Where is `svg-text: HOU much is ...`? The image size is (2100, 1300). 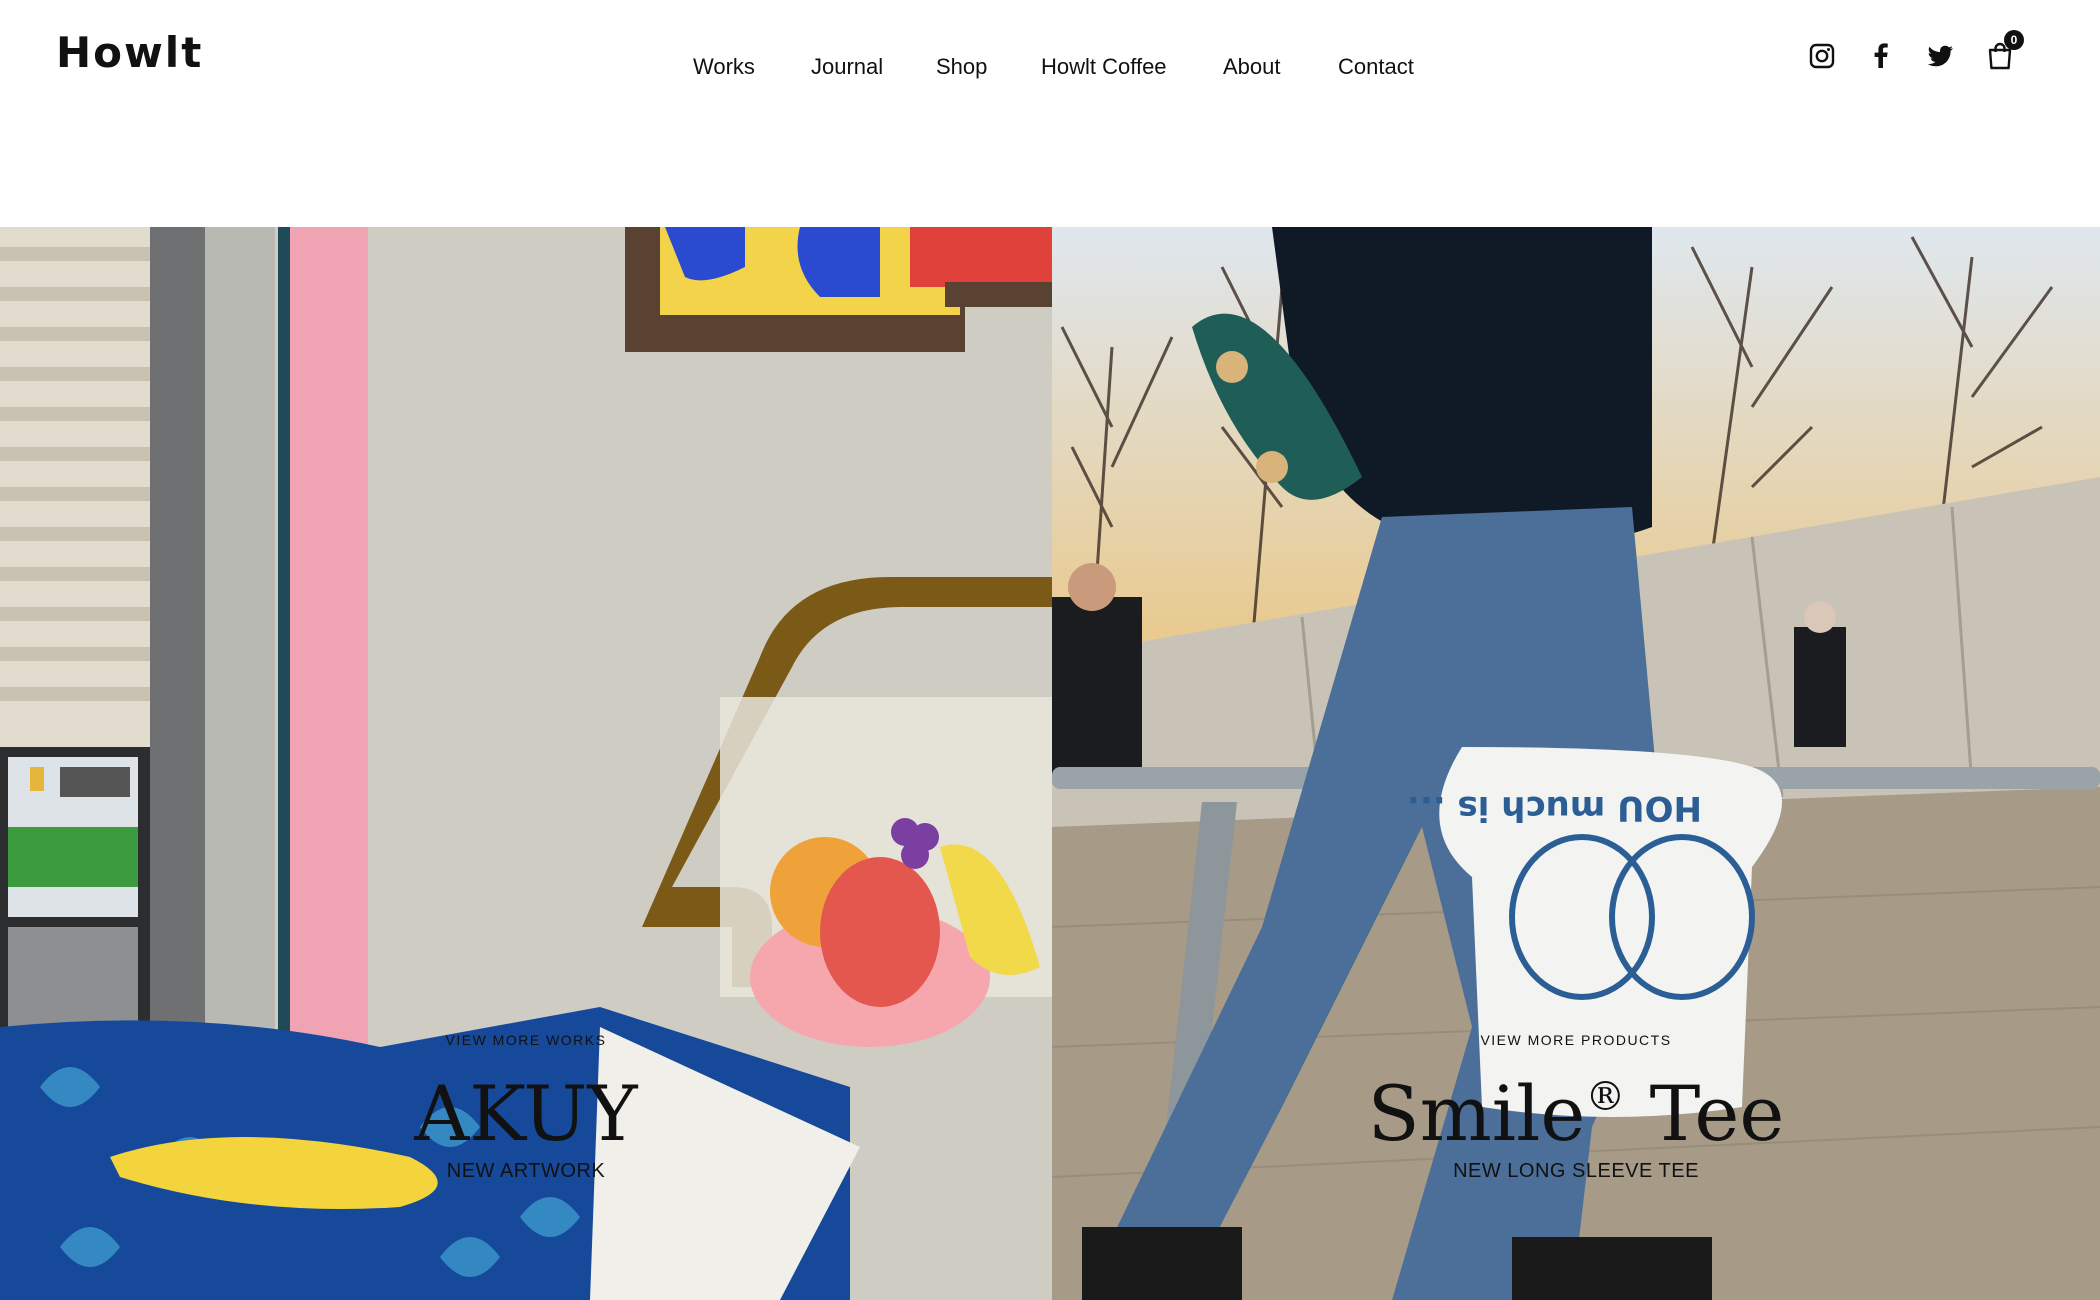
svg-text: HOU much is ... is located at coordinates (1554, 808).